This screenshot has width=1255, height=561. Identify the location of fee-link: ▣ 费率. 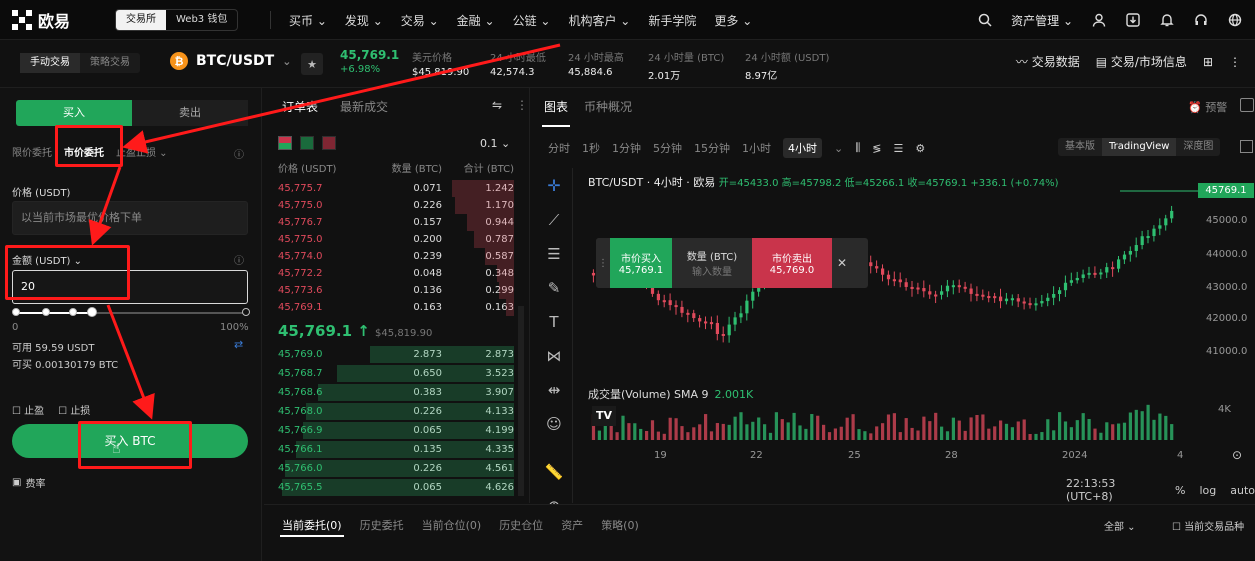
(28, 482).